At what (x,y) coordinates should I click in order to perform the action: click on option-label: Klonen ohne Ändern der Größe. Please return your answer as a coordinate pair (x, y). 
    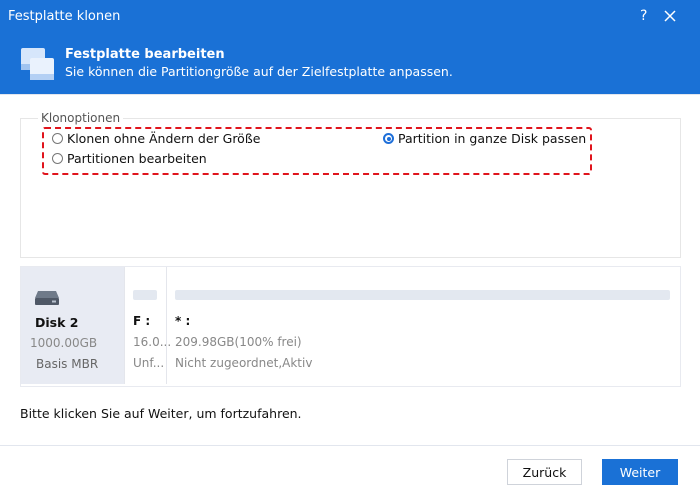
    Looking at the image, I should click on (164, 138).